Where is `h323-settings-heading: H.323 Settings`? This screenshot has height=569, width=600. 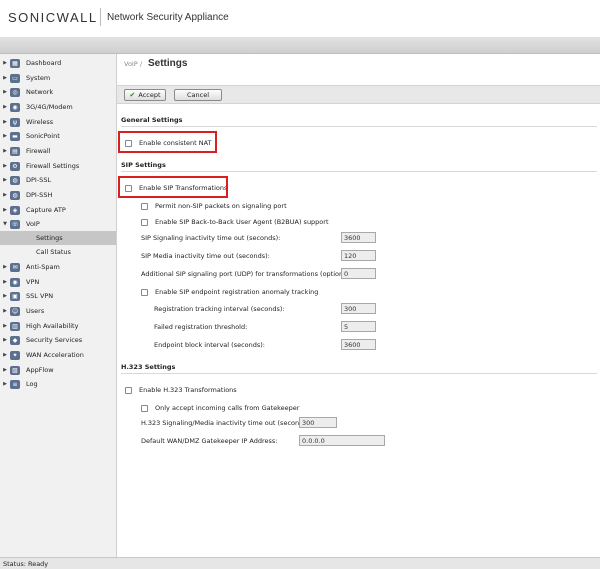 h323-settings-heading: H.323 Settings is located at coordinates (148, 367).